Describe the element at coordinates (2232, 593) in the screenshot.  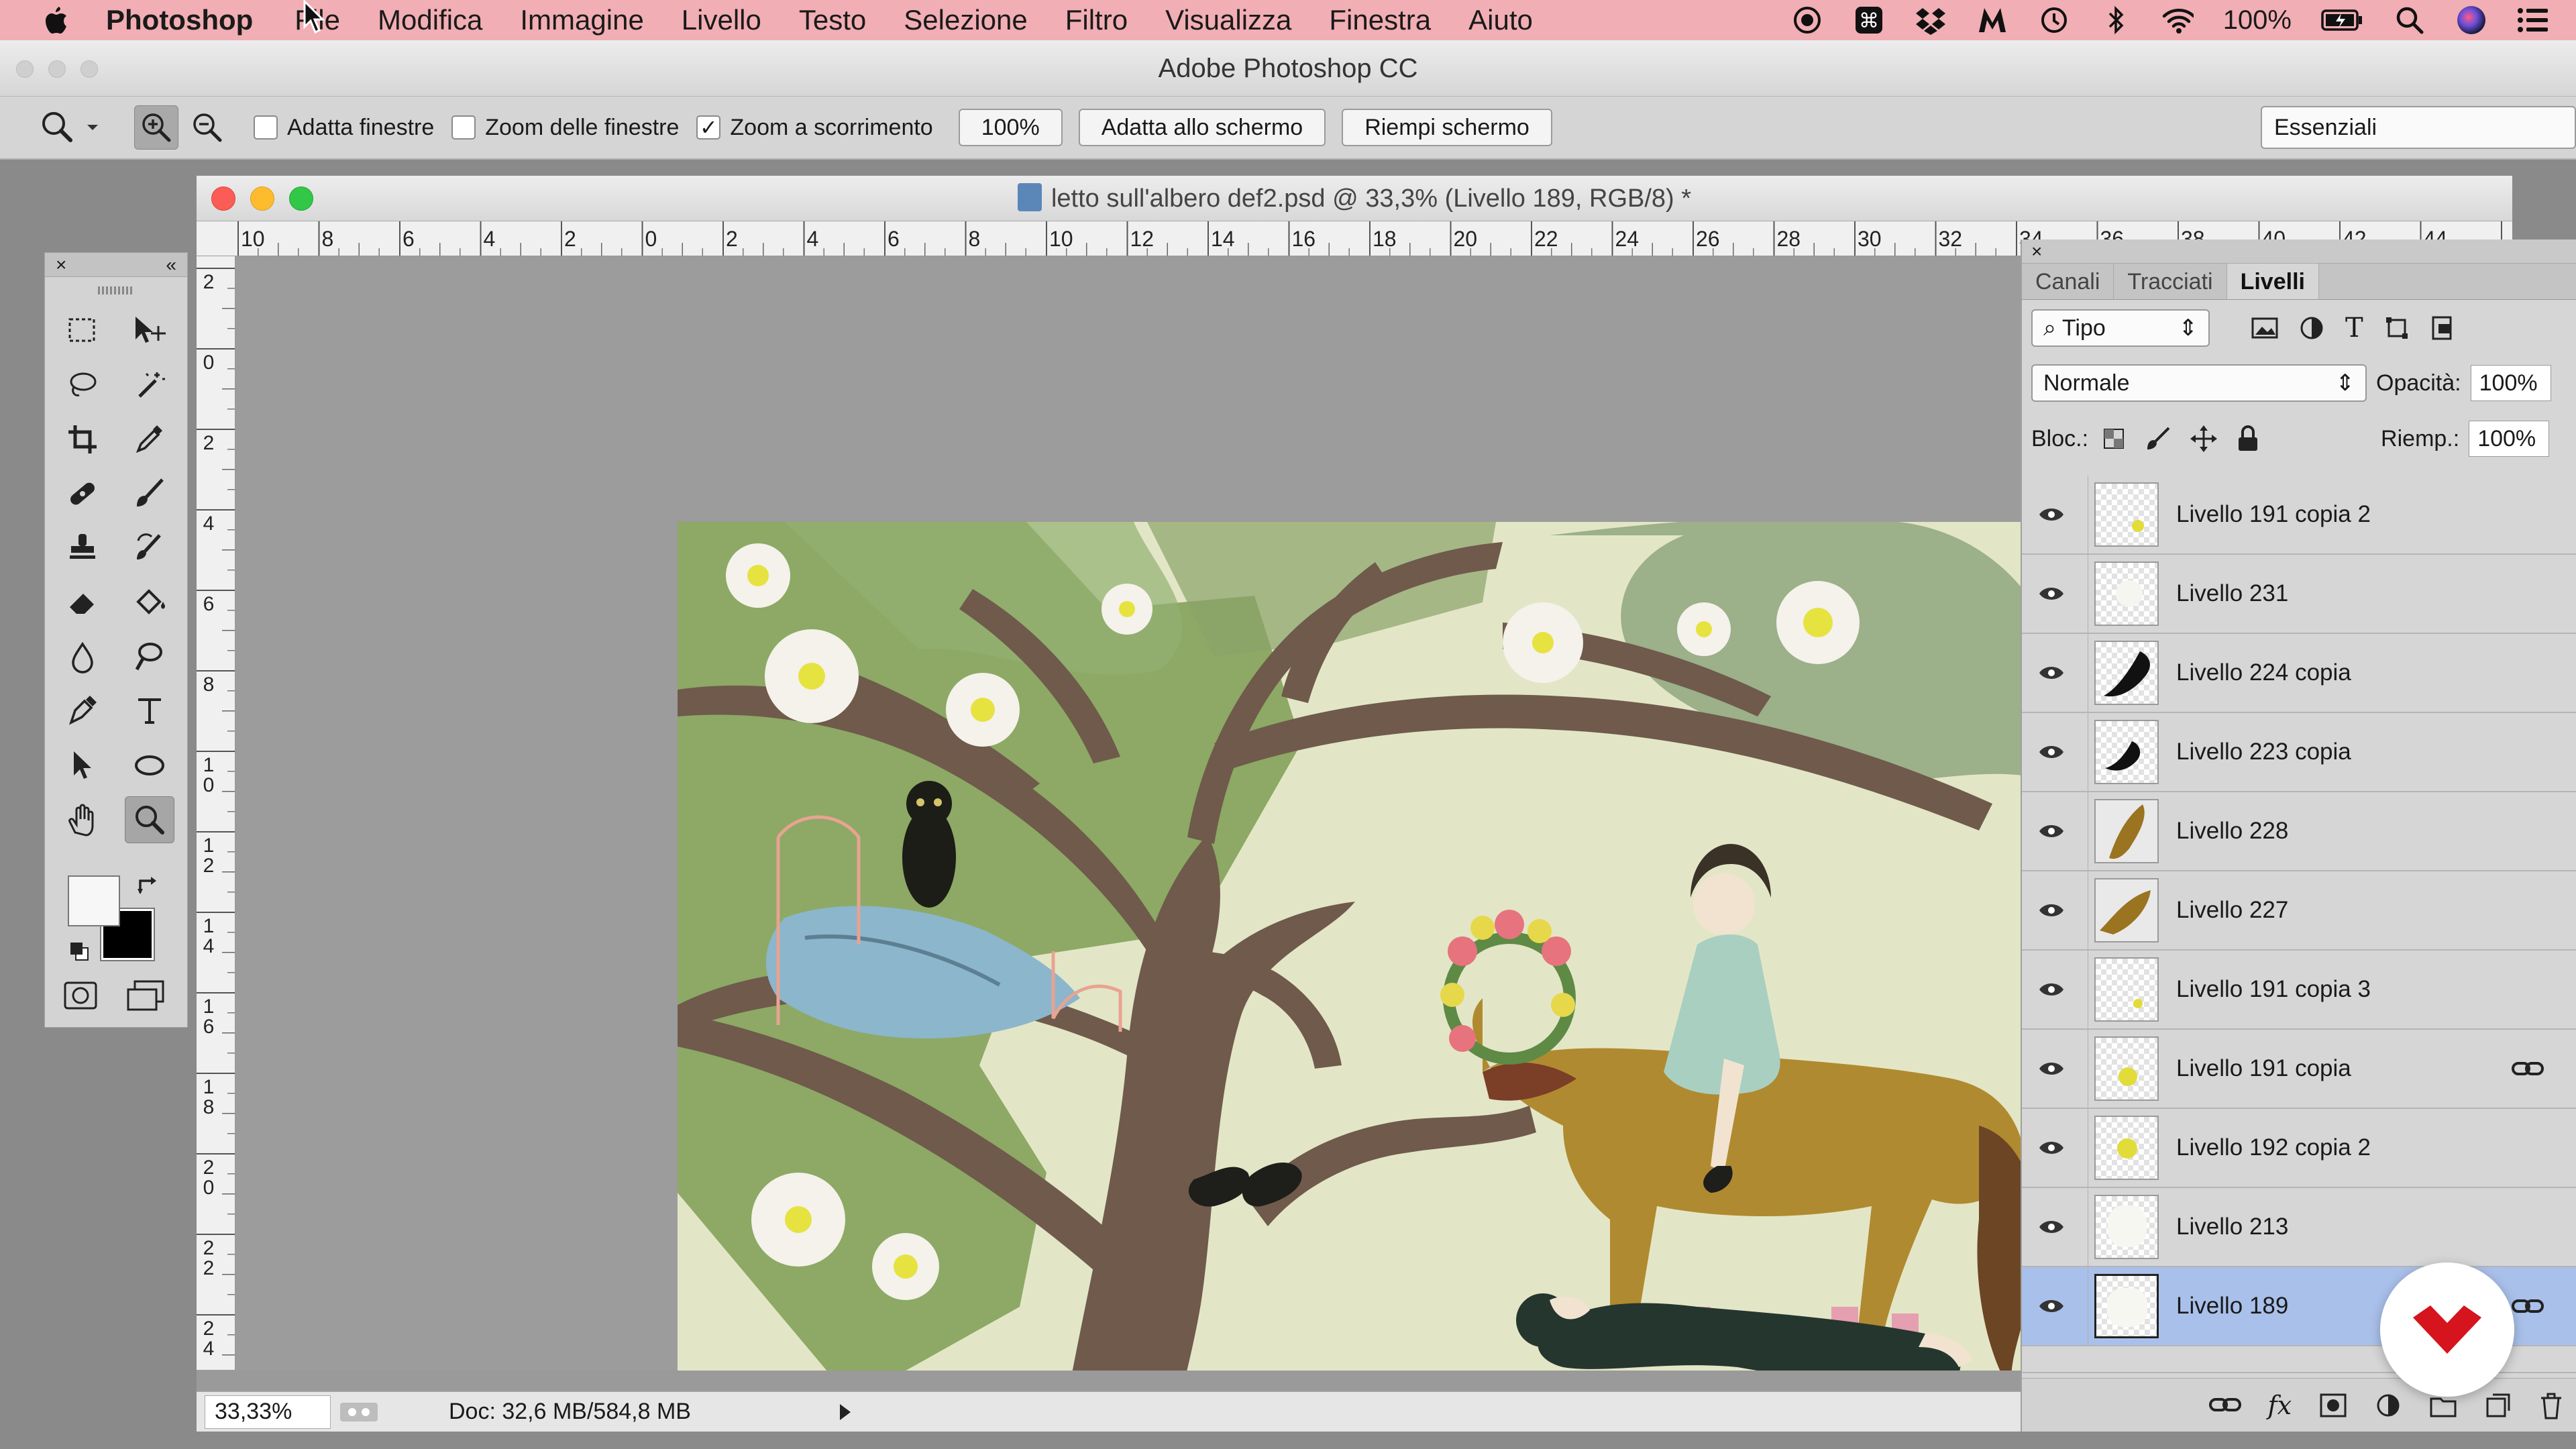
I see `layer-name: Livello 231` at that location.